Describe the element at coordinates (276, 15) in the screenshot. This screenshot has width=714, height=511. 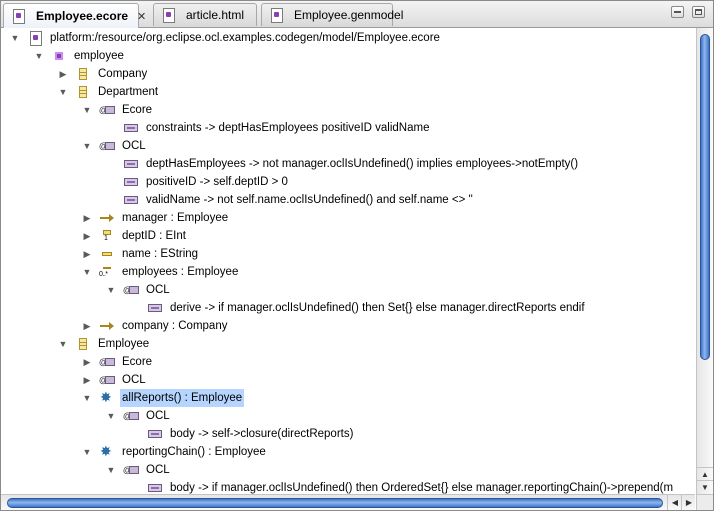
I see `genmodel-file-icon` at that location.